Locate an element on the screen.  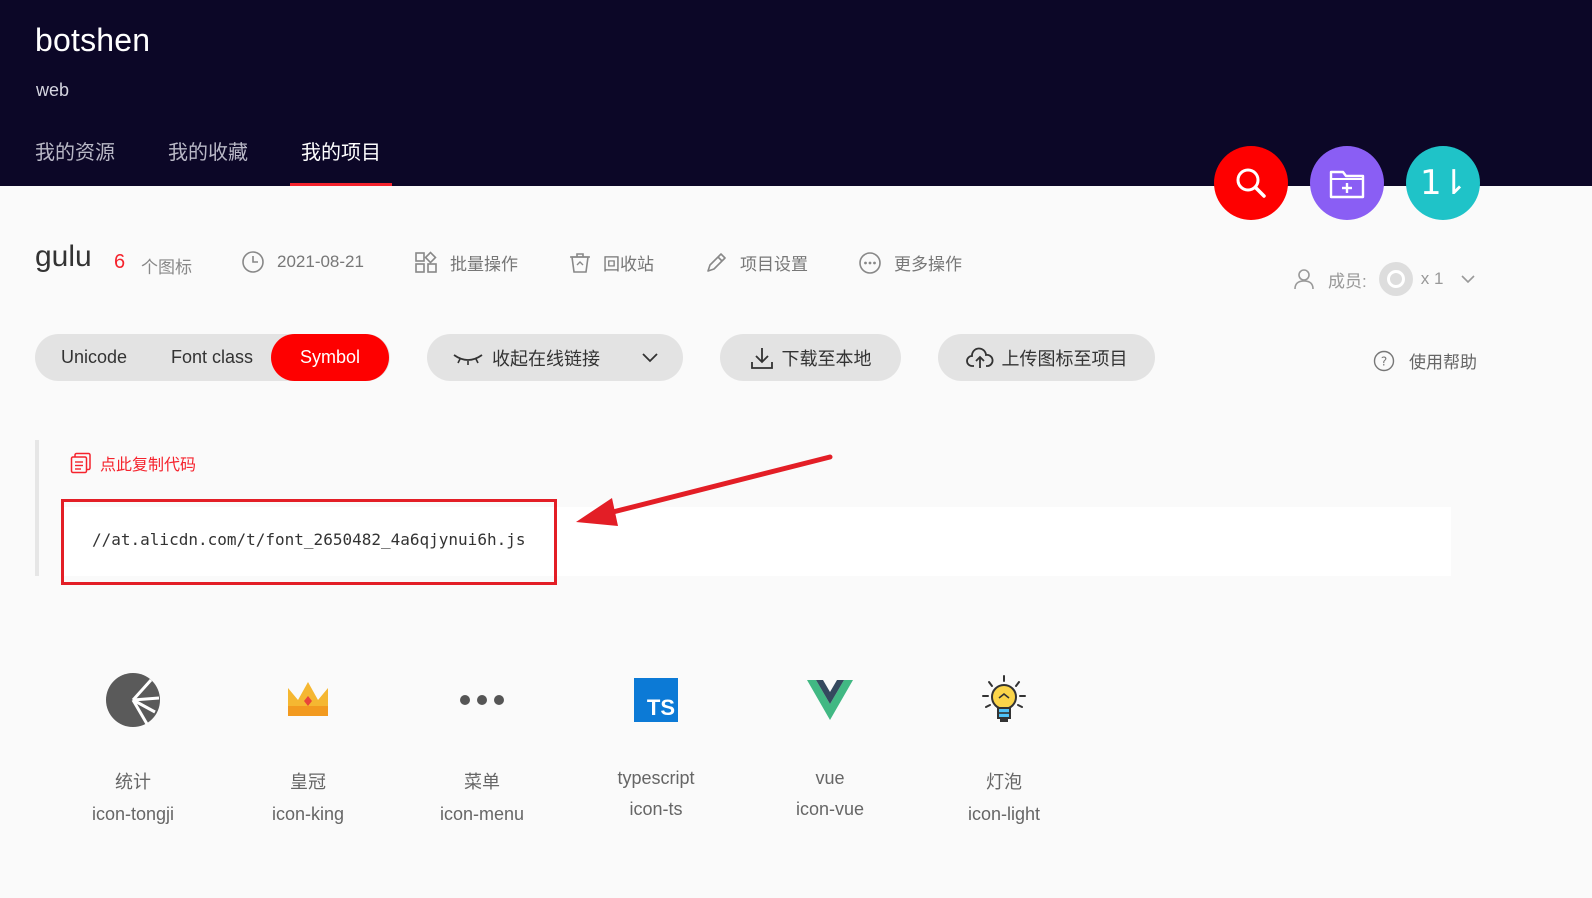
icon-name: 统计 is located at coordinates (133, 782).